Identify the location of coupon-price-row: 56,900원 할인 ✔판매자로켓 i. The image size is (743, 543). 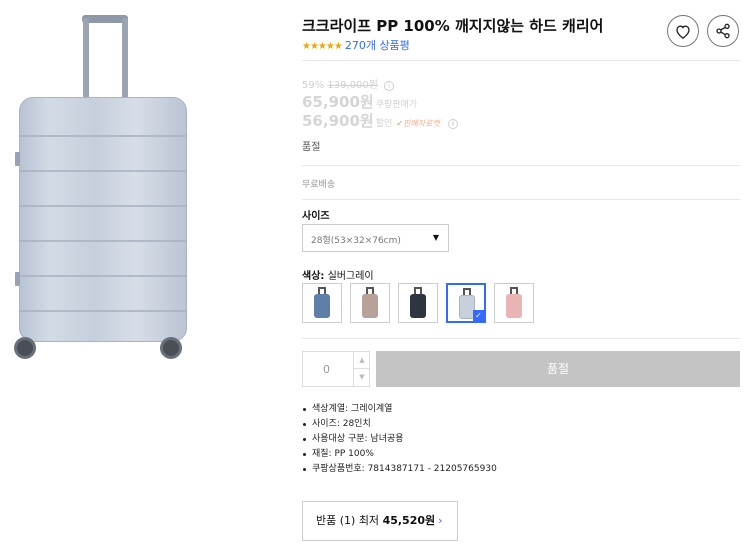
(380, 120).